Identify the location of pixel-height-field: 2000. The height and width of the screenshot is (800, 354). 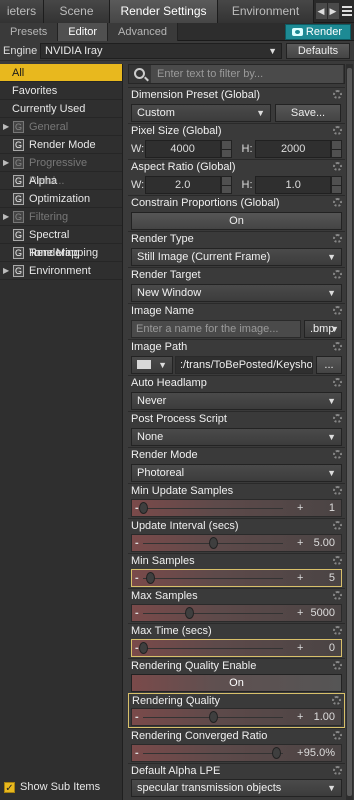
(293, 149).